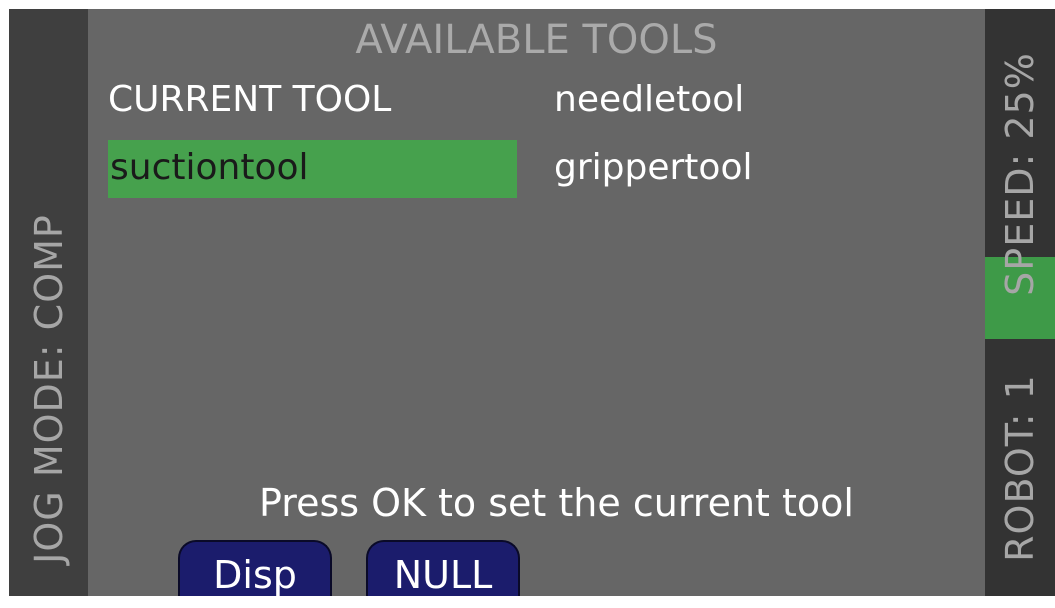  What do you see at coordinates (527, 599) in the screenshot?
I see `bottom-border` at bounding box center [527, 599].